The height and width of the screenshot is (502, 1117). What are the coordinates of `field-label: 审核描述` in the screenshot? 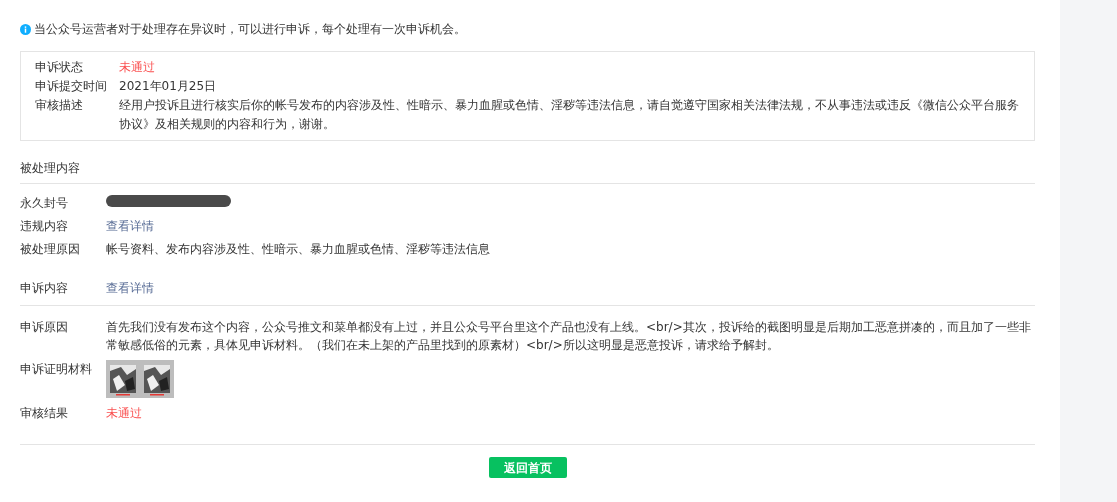 It's located at (59, 105).